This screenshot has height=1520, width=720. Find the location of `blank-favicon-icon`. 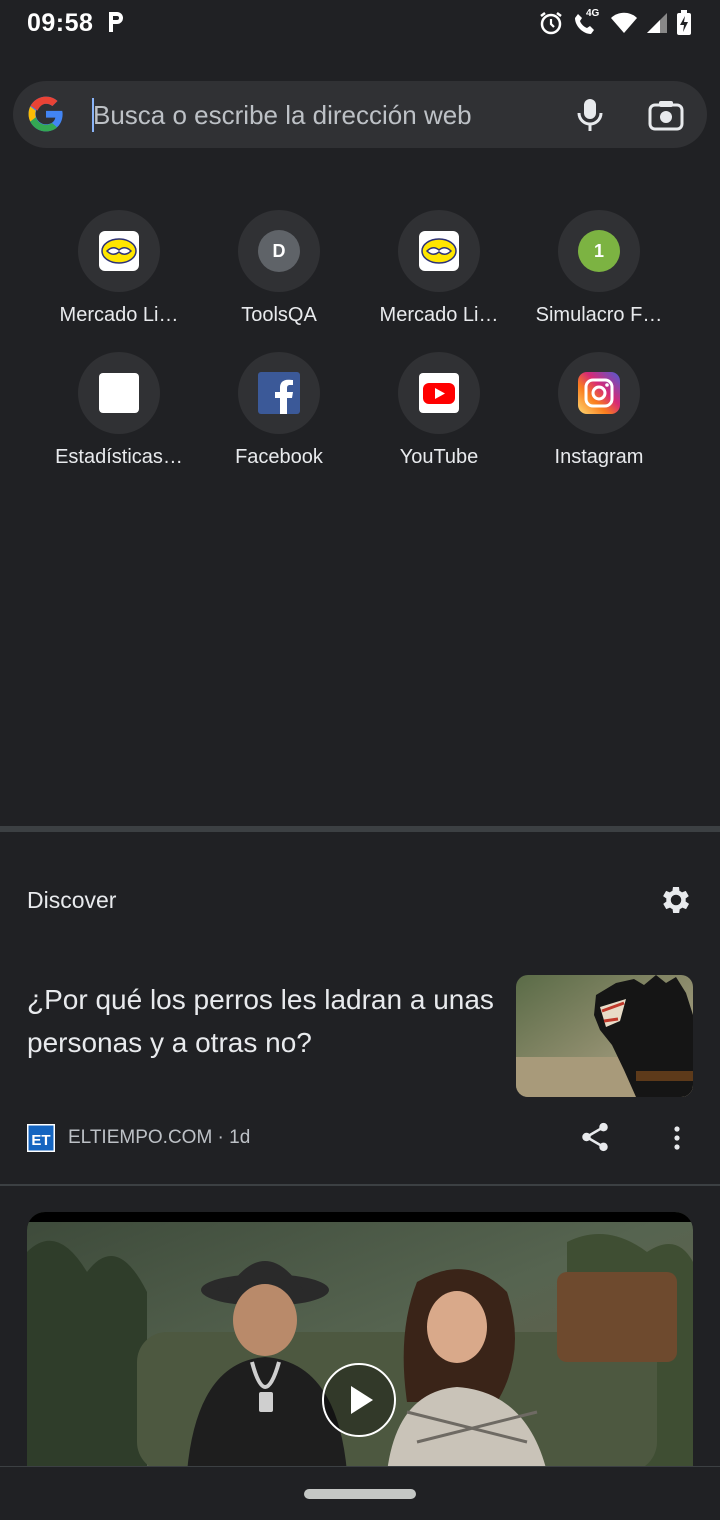

blank-favicon-icon is located at coordinates (119, 393).